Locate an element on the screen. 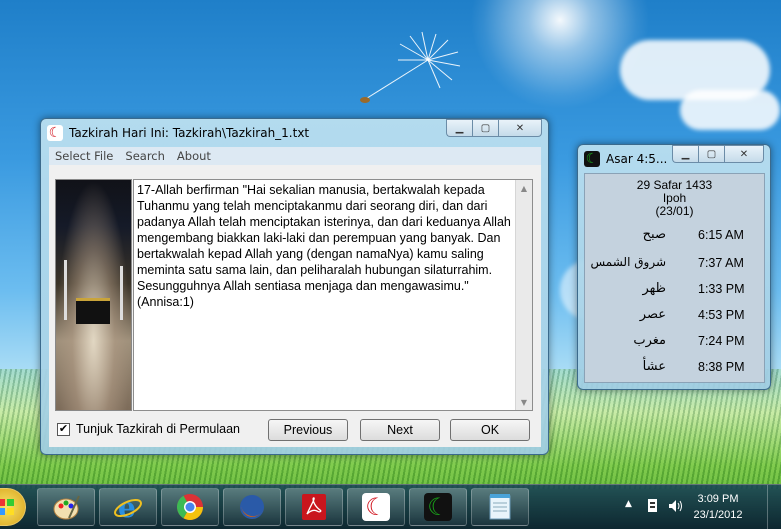  prayer-row-subuh: صبح 6:15 AM is located at coordinates (675, 235).